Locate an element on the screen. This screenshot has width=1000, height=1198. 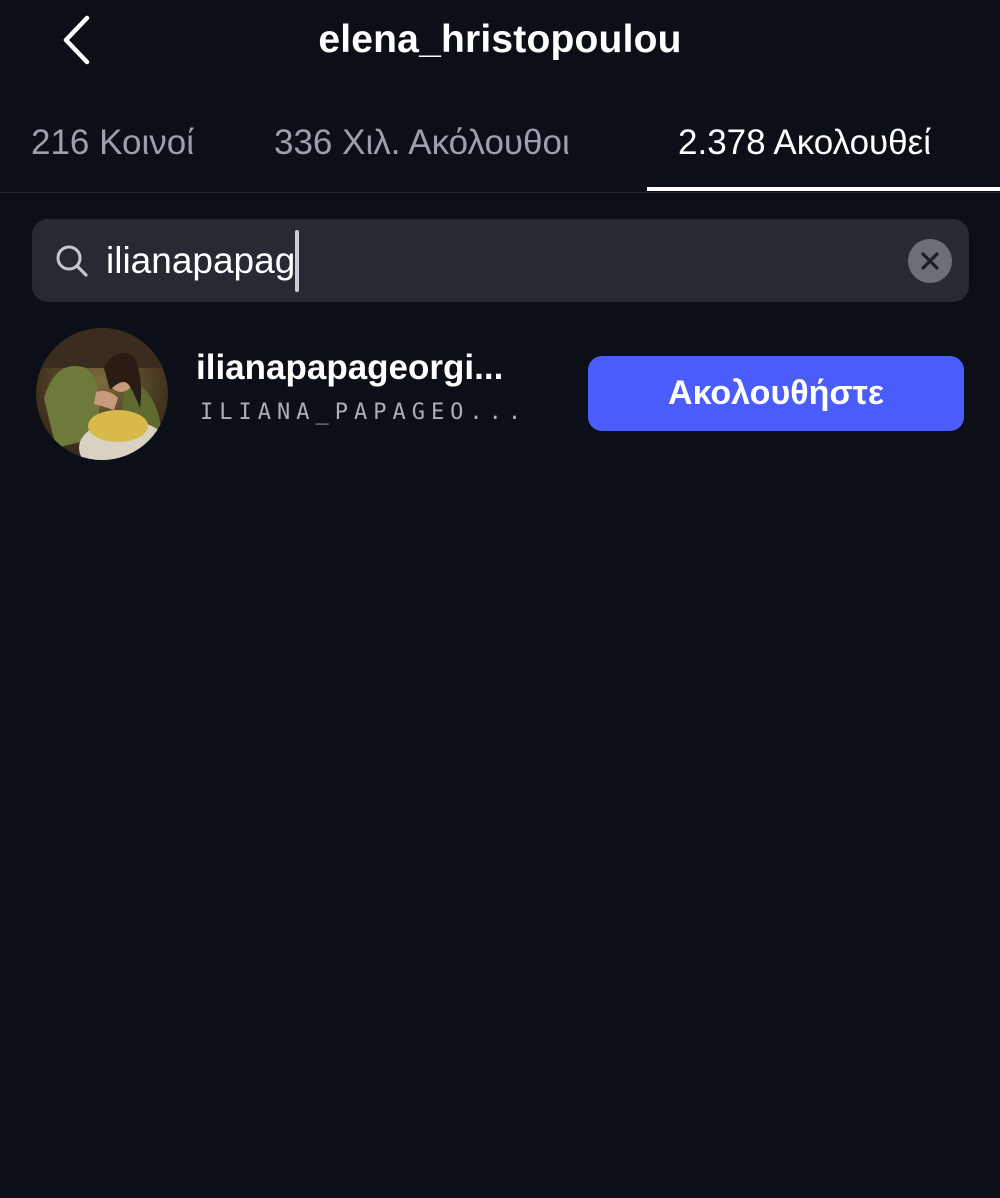
follow-button: Ακολουθήστε is located at coordinates (776, 393).